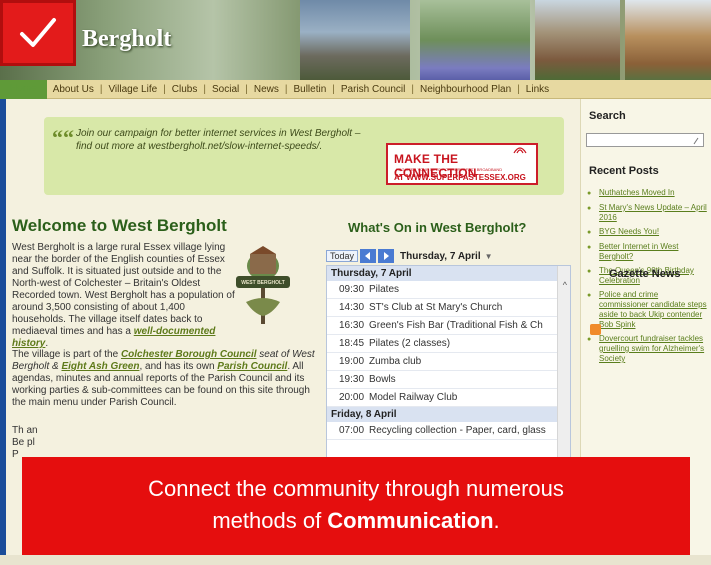  What do you see at coordinates (185, 89) in the screenshot?
I see `nav-item-clubs: Clubs` at bounding box center [185, 89].